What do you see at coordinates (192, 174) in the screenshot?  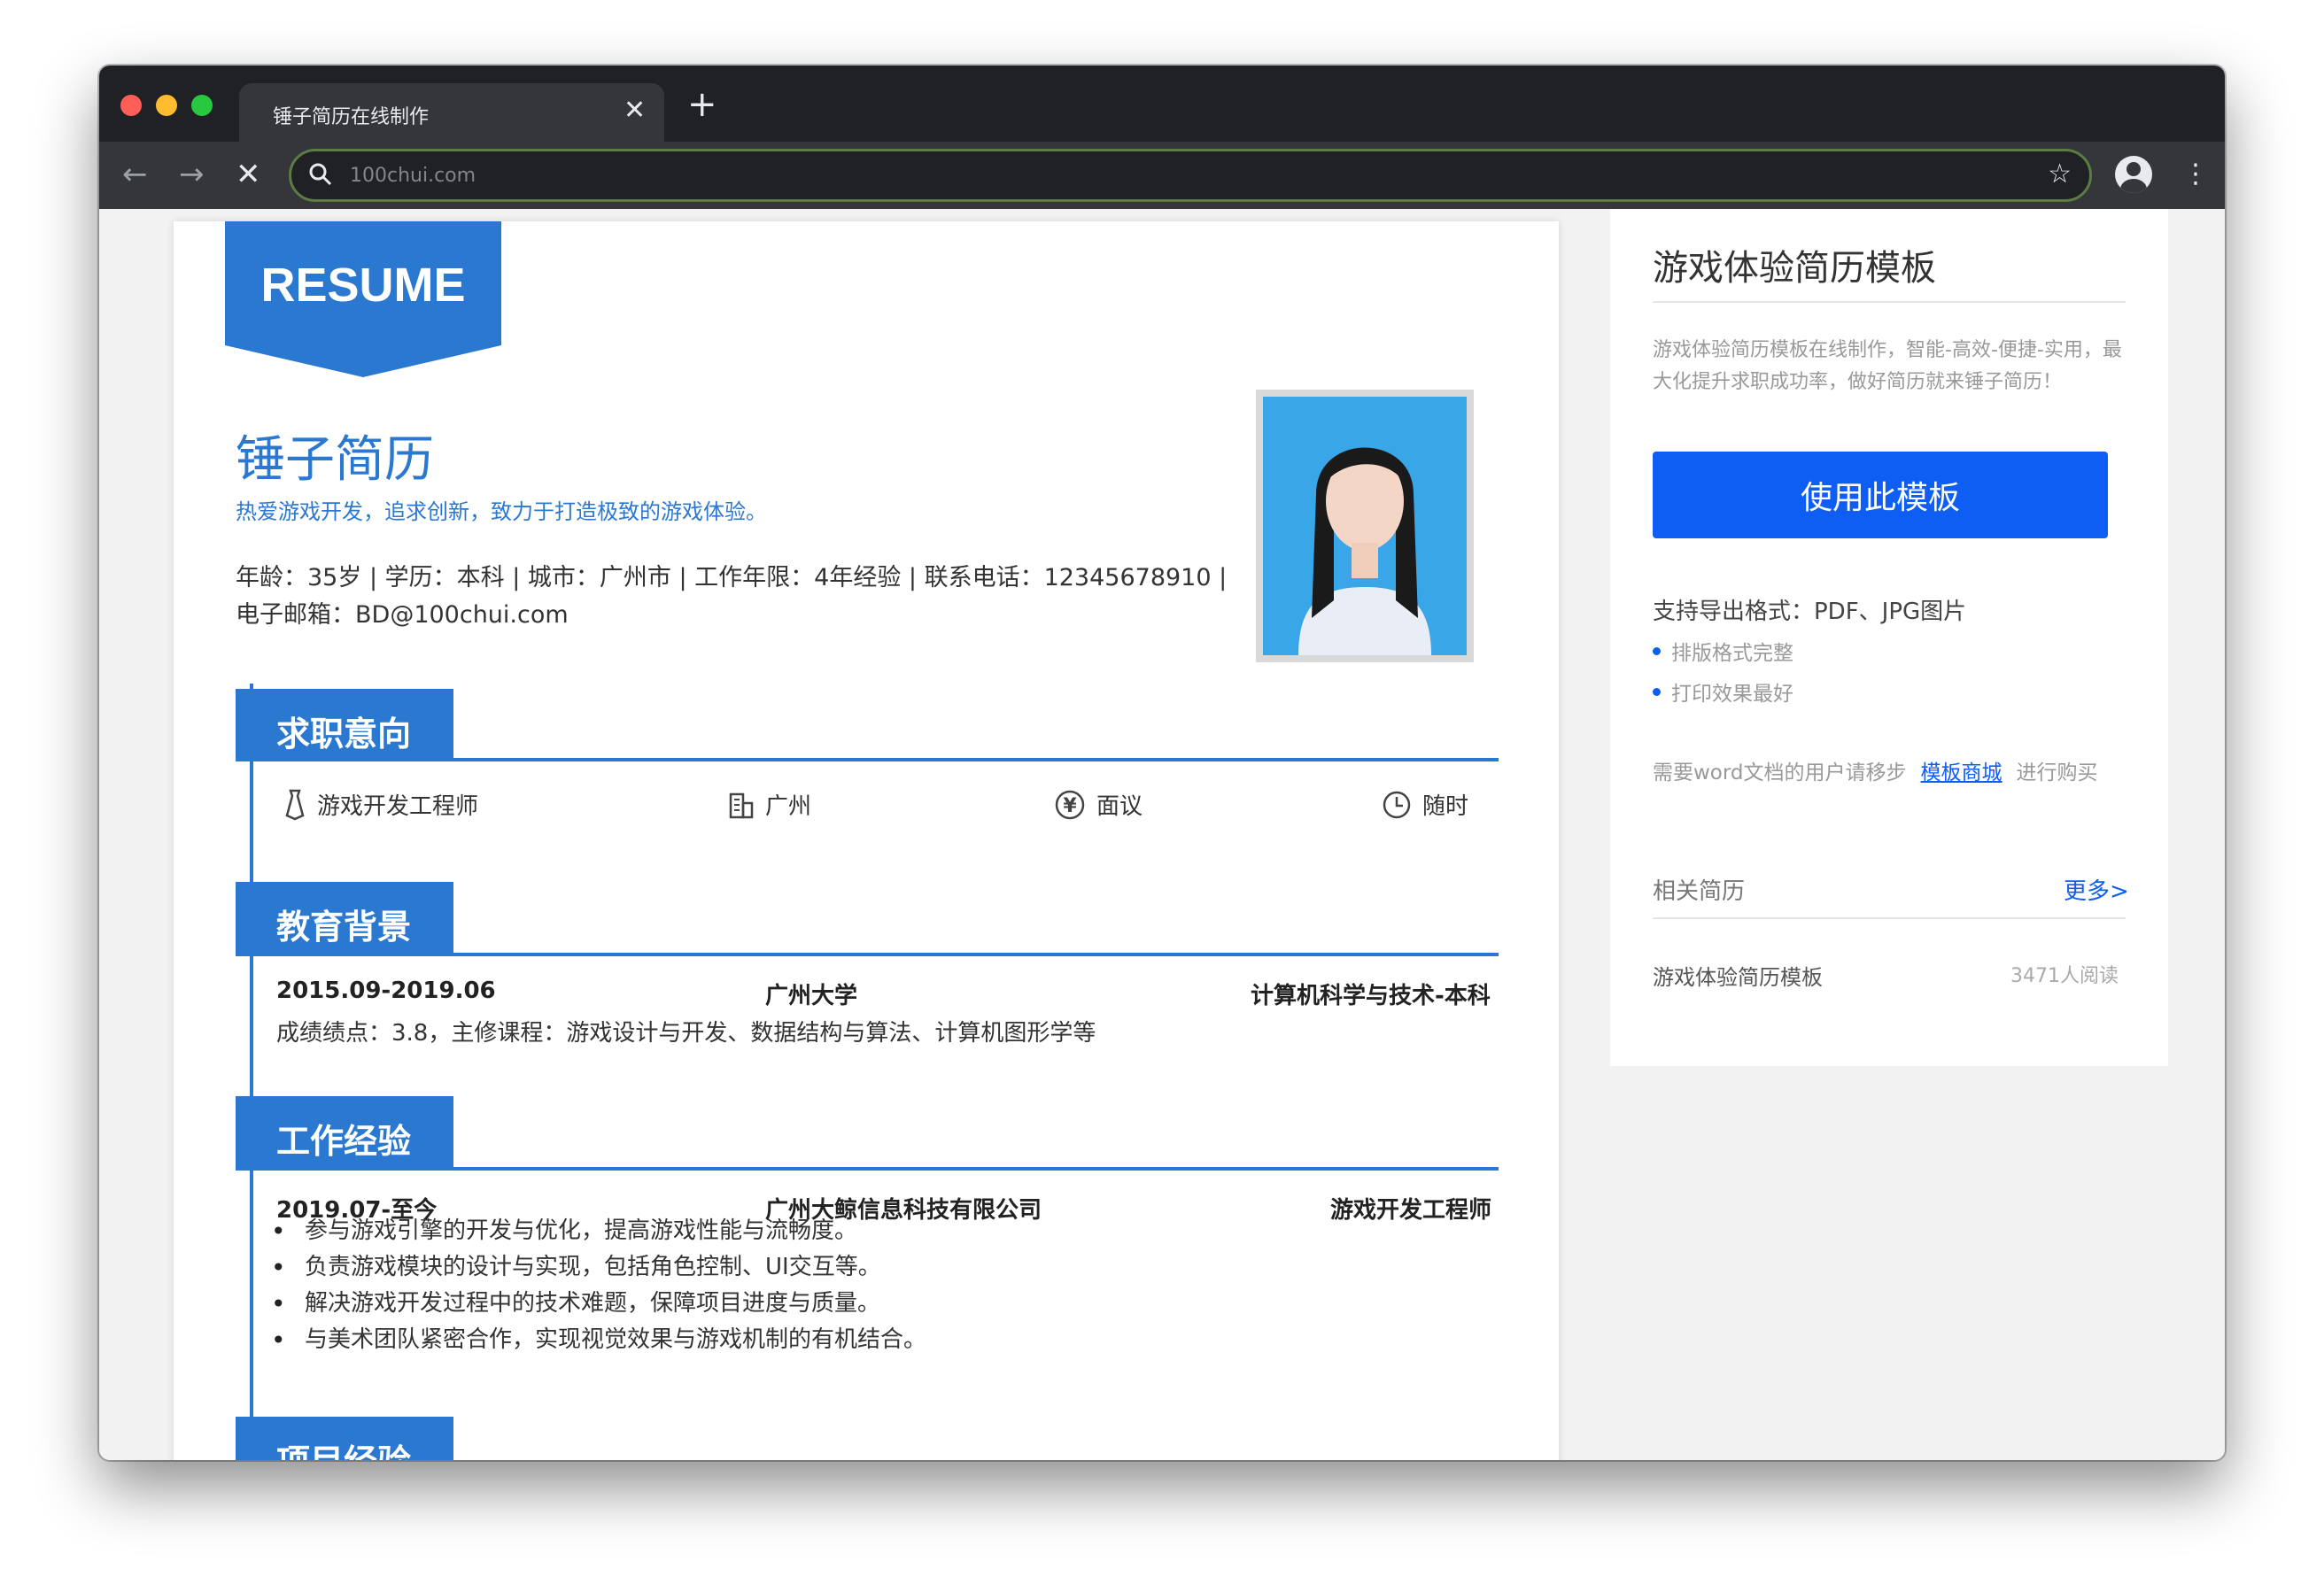 I see `forward-arrow-icon: →` at bounding box center [192, 174].